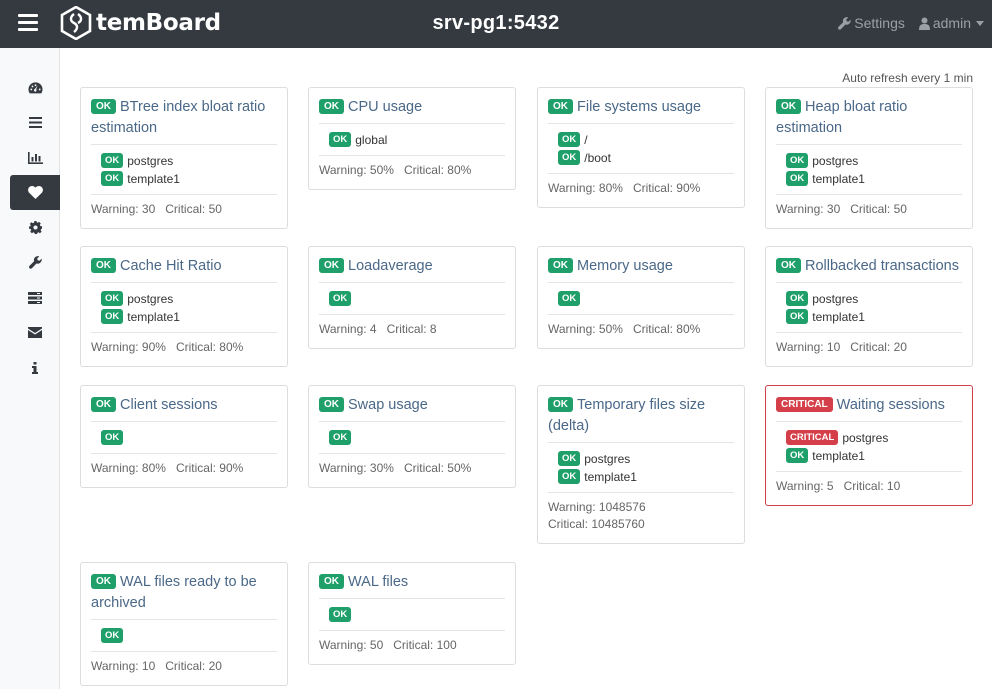 The image size is (992, 689). I want to click on wrench-icon, so click(35, 262).